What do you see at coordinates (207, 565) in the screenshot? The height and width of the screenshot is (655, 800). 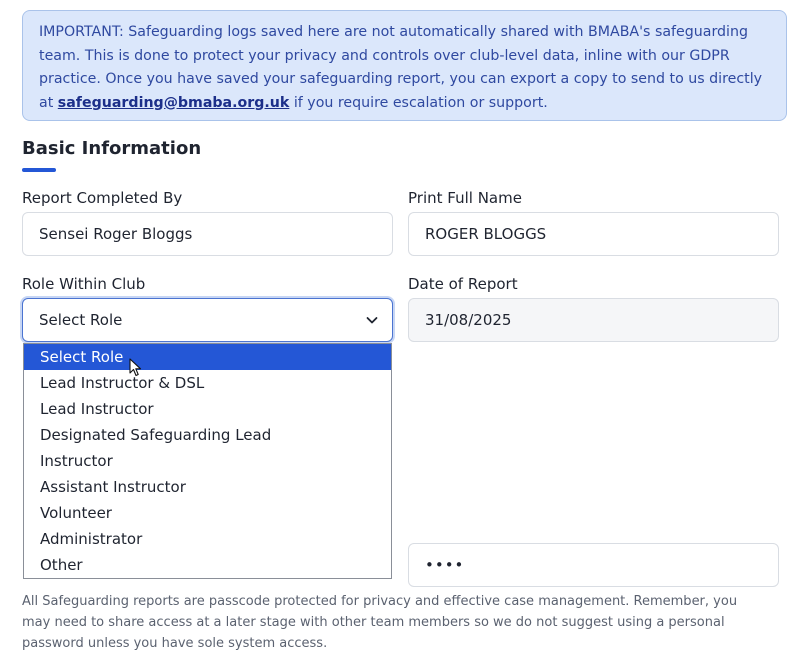 I see `role-option: Other` at bounding box center [207, 565].